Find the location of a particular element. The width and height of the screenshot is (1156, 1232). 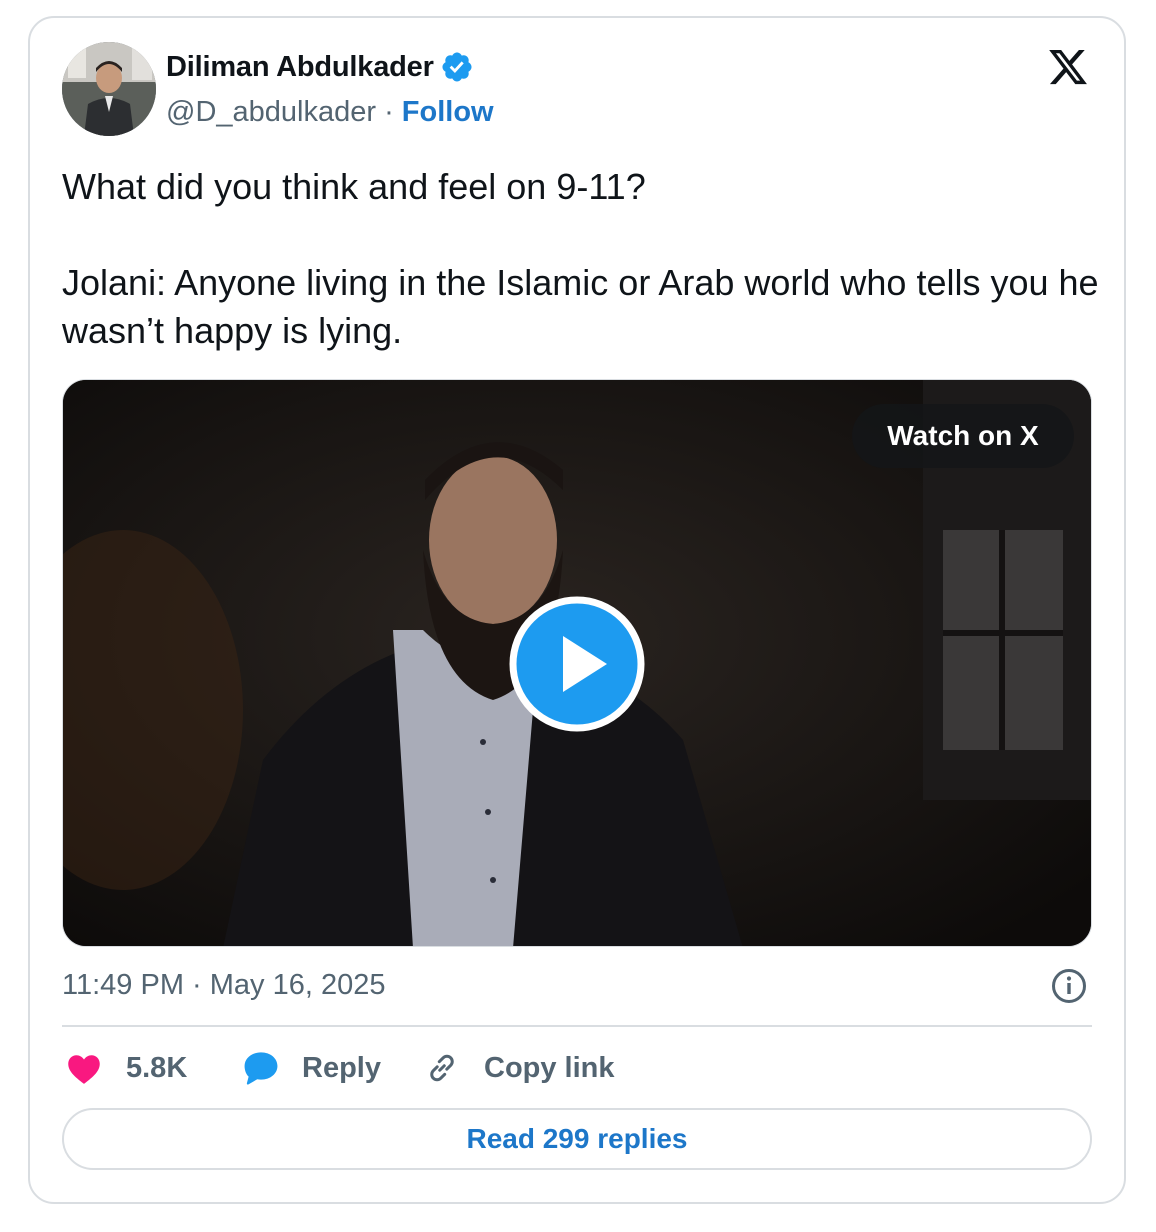

watch-on-x-button: Watch on X is located at coordinates (963, 436).